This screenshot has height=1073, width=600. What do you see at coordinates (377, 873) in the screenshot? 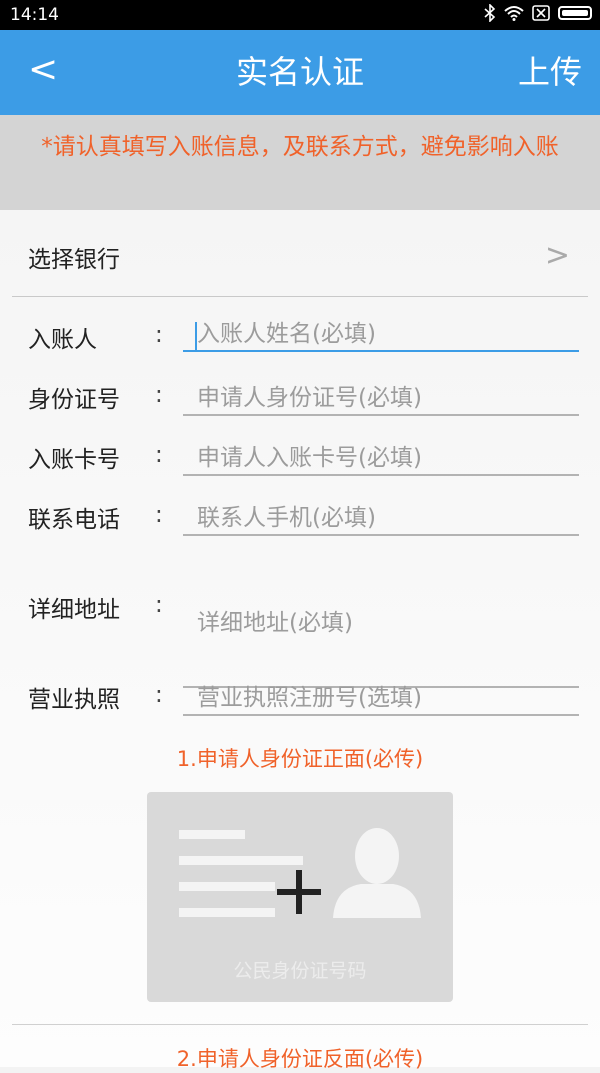
I see `person-silhouette-icon` at bounding box center [377, 873].